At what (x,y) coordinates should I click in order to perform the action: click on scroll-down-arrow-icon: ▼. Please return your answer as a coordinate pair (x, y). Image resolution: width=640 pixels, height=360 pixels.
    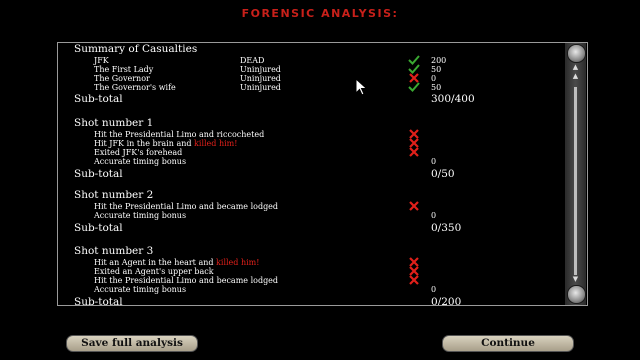
    Looking at the image, I should click on (575, 279).